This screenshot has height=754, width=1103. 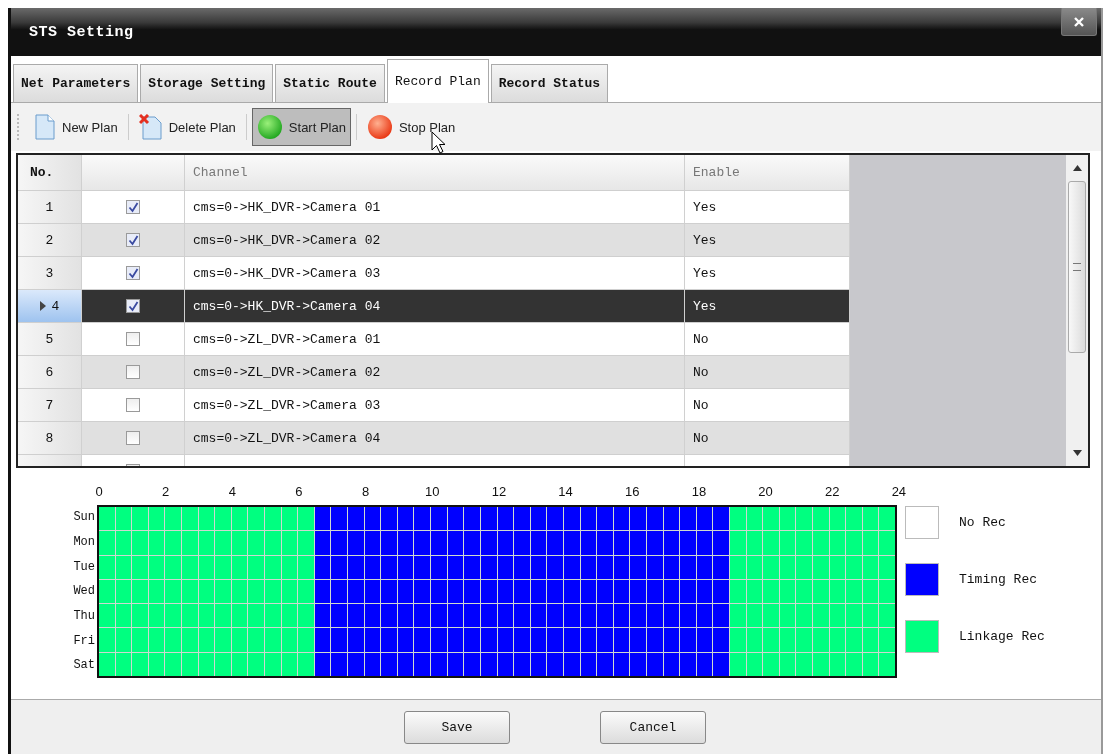 What do you see at coordinates (1077, 267) in the screenshot?
I see `scroll-thumb` at bounding box center [1077, 267].